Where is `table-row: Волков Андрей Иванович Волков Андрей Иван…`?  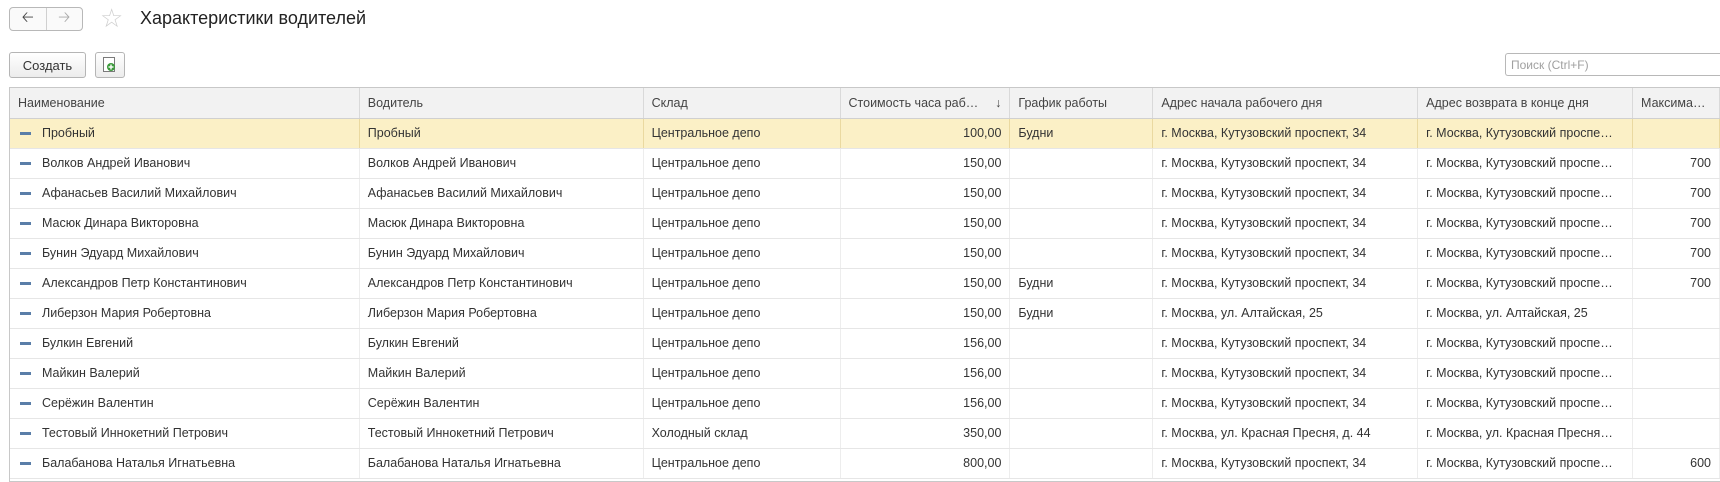
table-row: Волков Андрей Иванович Волков Андрей Иван… is located at coordinates (865, 164).